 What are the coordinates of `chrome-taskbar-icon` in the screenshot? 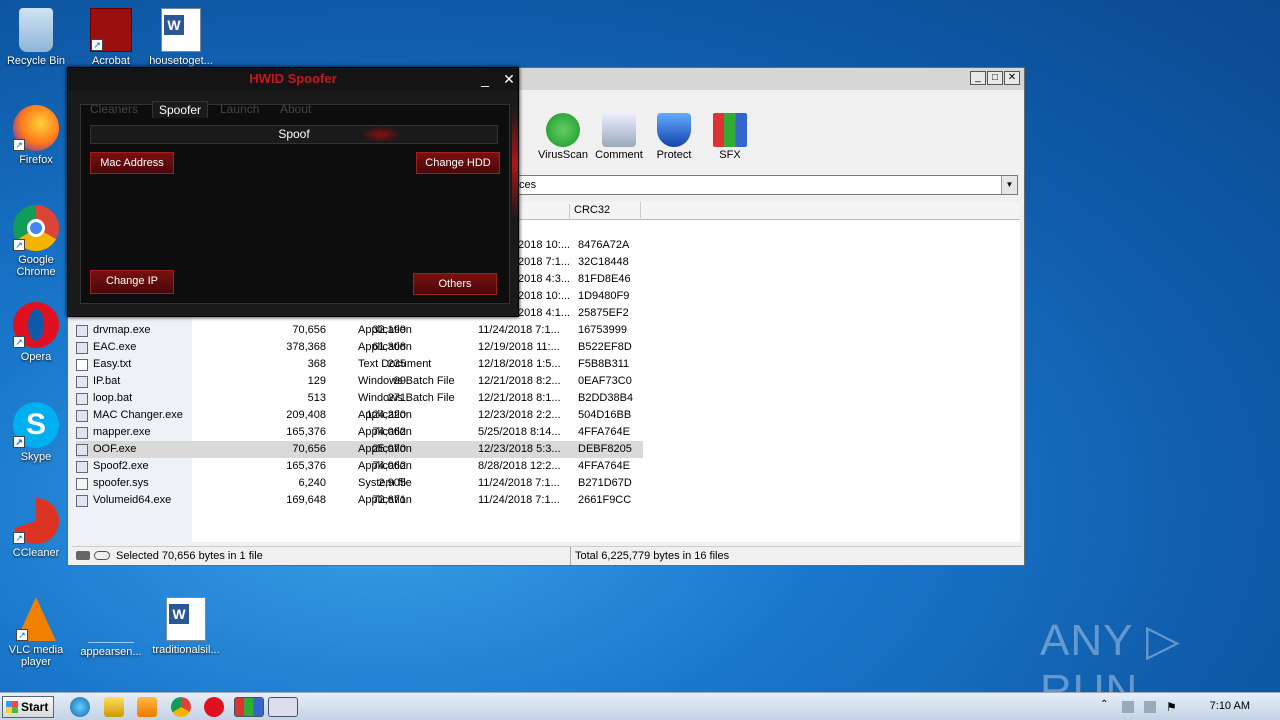 It's located at (181, 707).